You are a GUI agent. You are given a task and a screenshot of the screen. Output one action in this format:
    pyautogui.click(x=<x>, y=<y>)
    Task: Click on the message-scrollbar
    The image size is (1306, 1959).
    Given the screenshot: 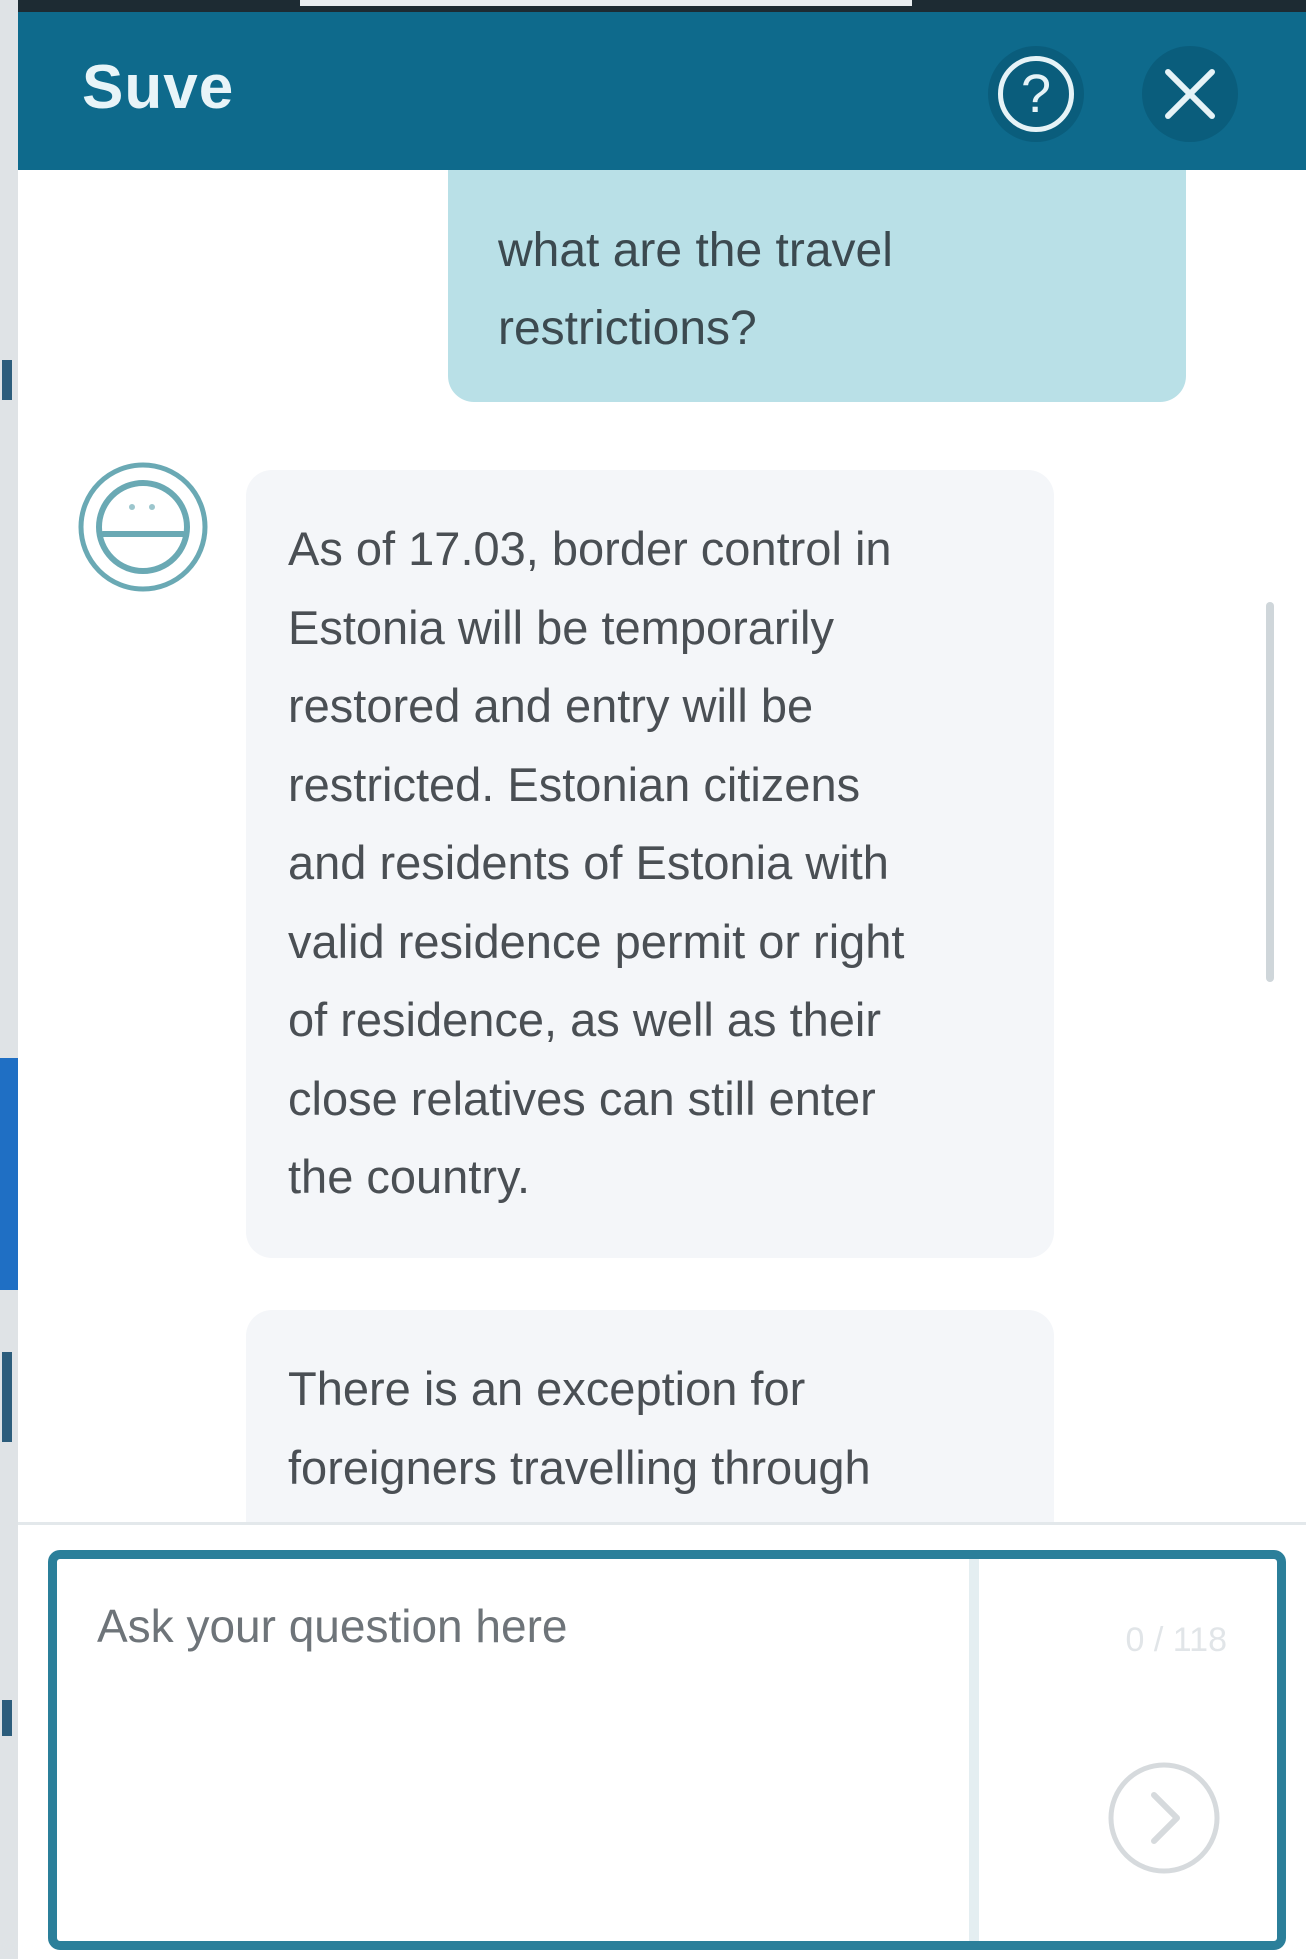 What is the action you would take?
    pyautogui.click(x=1270, y=792)
    